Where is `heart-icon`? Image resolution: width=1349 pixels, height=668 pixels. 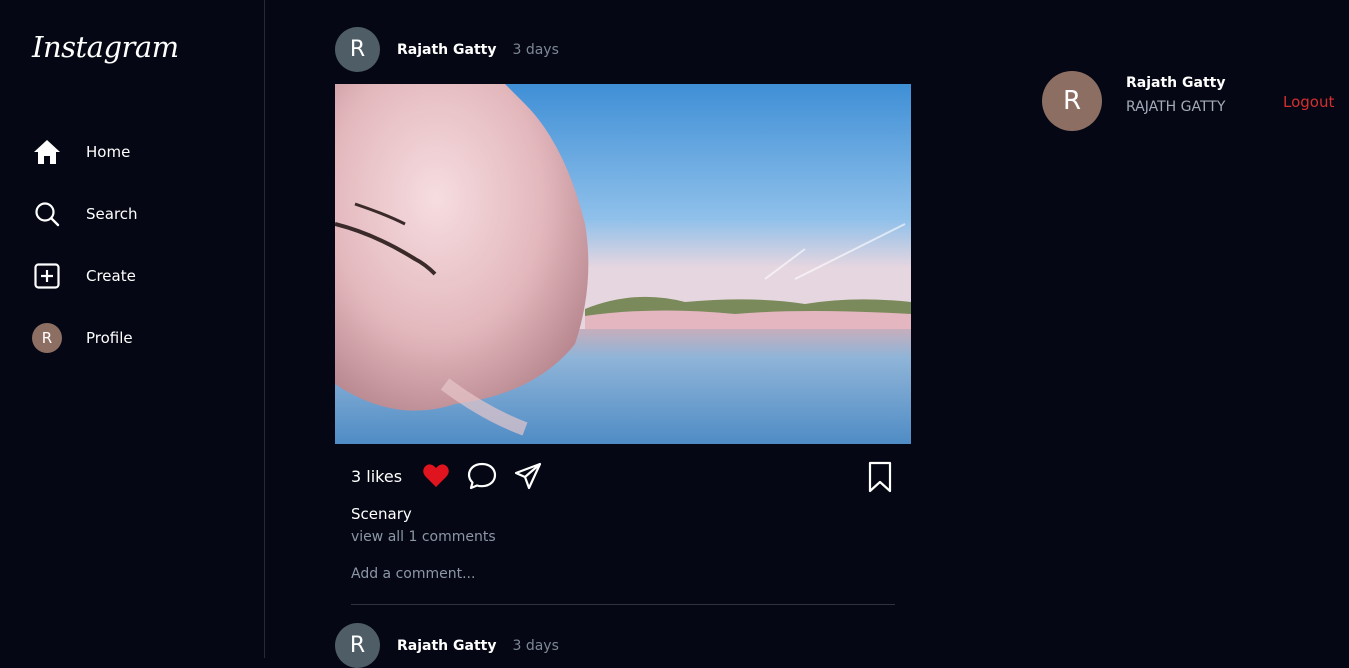
heart-icon is located at coordinates (436, 476).